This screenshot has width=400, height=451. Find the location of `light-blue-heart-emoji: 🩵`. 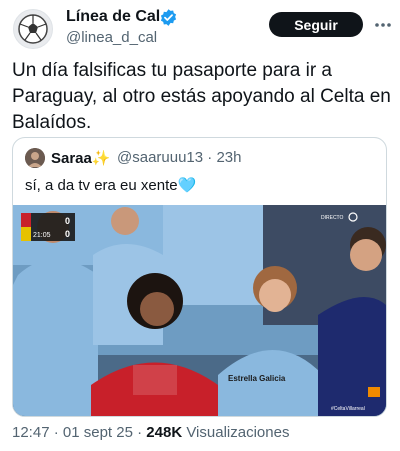

light-blue-heart-emoji: 🩵 is located at coordinates (187, 185).